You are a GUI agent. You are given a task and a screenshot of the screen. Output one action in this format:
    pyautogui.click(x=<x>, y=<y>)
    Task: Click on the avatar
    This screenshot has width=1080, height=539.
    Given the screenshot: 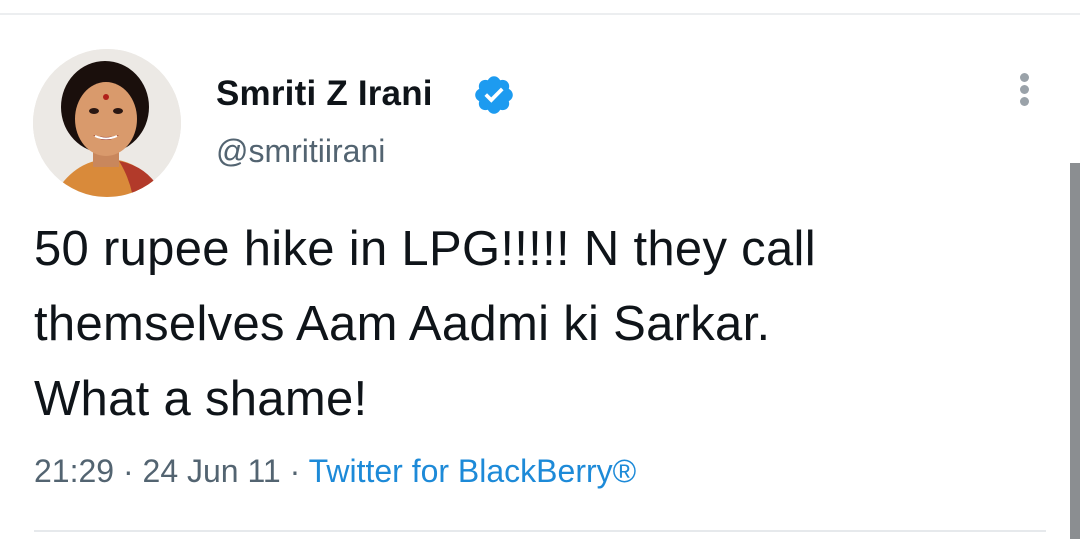 What is the action you would take?
    pyautogui.click(x=107, y=123)
    